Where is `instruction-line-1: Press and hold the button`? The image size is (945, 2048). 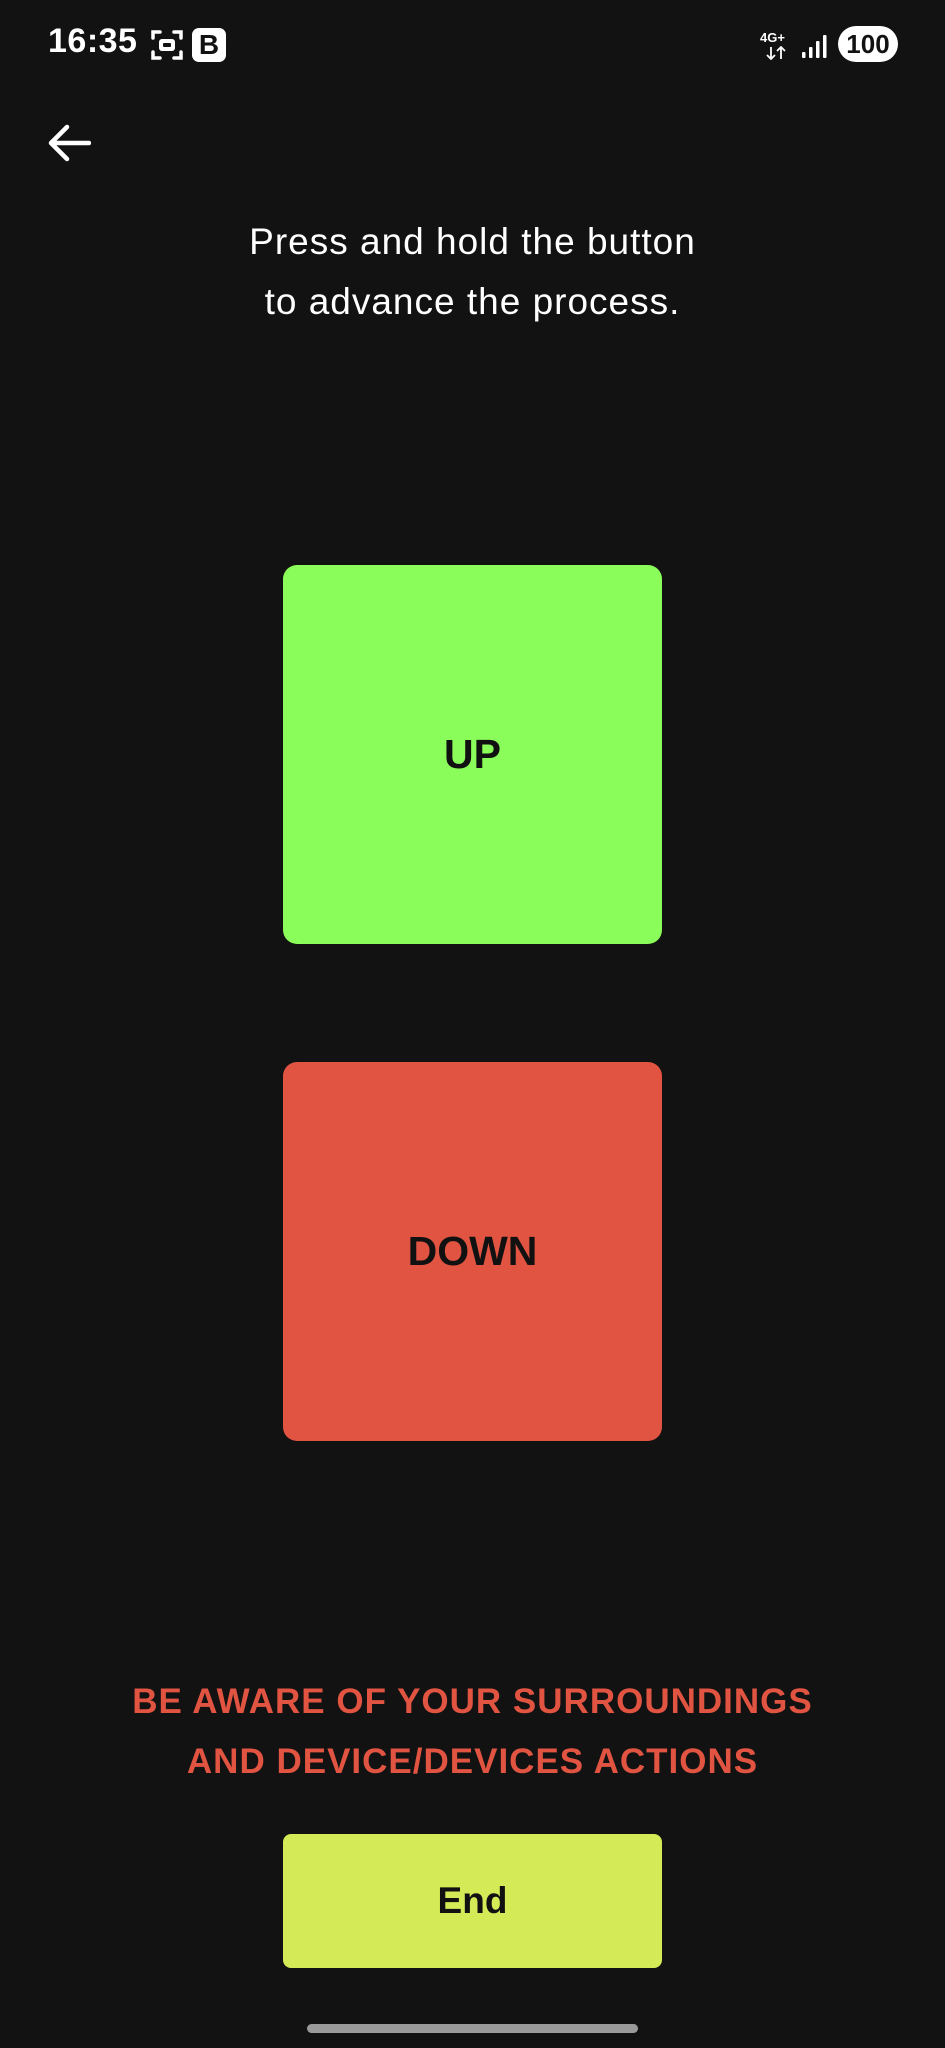 instruction-line-1: Press and hold the button is located at coordinates (472, 241).